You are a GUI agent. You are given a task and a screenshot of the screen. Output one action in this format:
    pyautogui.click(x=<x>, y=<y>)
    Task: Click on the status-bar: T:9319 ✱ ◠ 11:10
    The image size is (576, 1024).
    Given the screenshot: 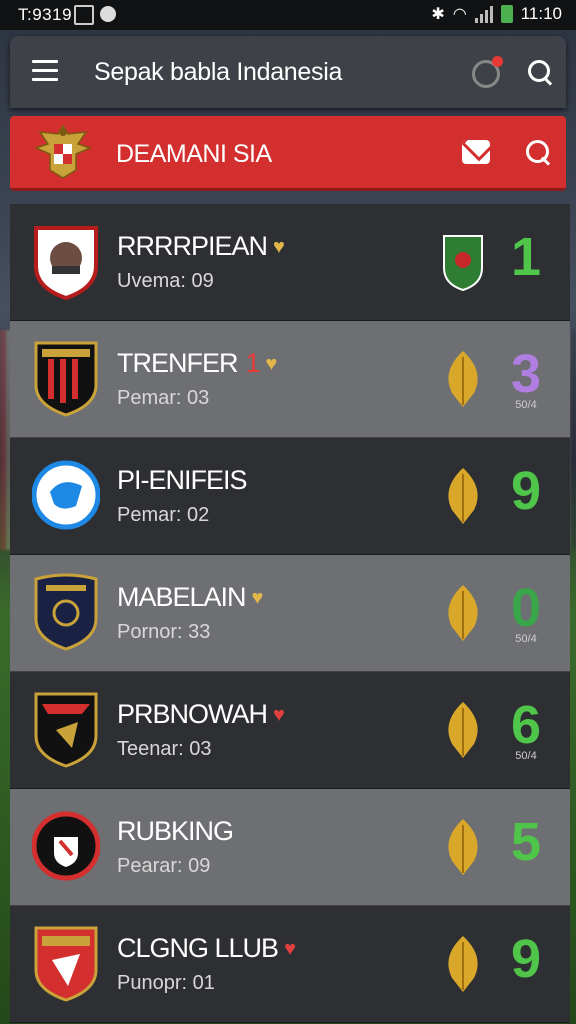 What is the action you would take?
    pyautogui.click(x=288, y=15)
    